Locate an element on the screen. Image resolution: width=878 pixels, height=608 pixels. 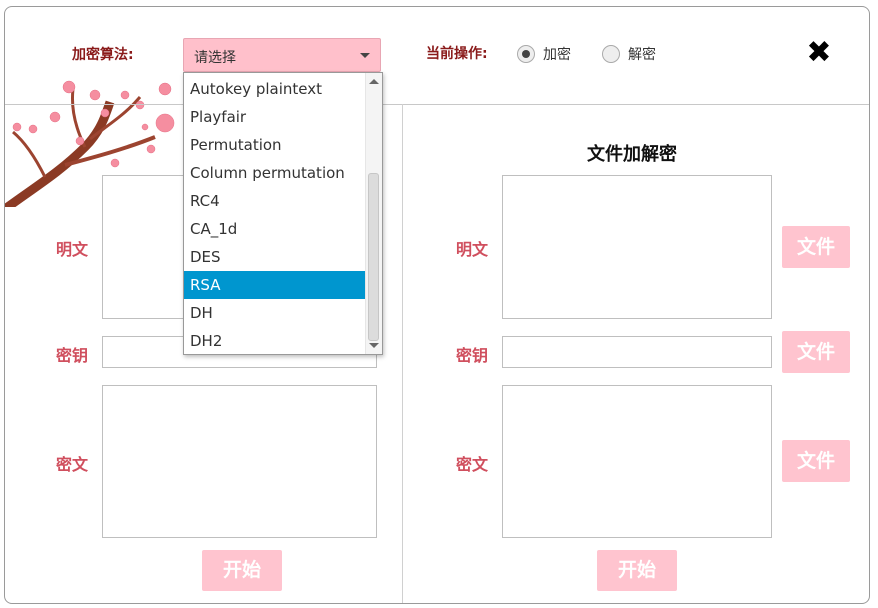
dropdown-option: CA_1d is located at coordinates (275, 229).